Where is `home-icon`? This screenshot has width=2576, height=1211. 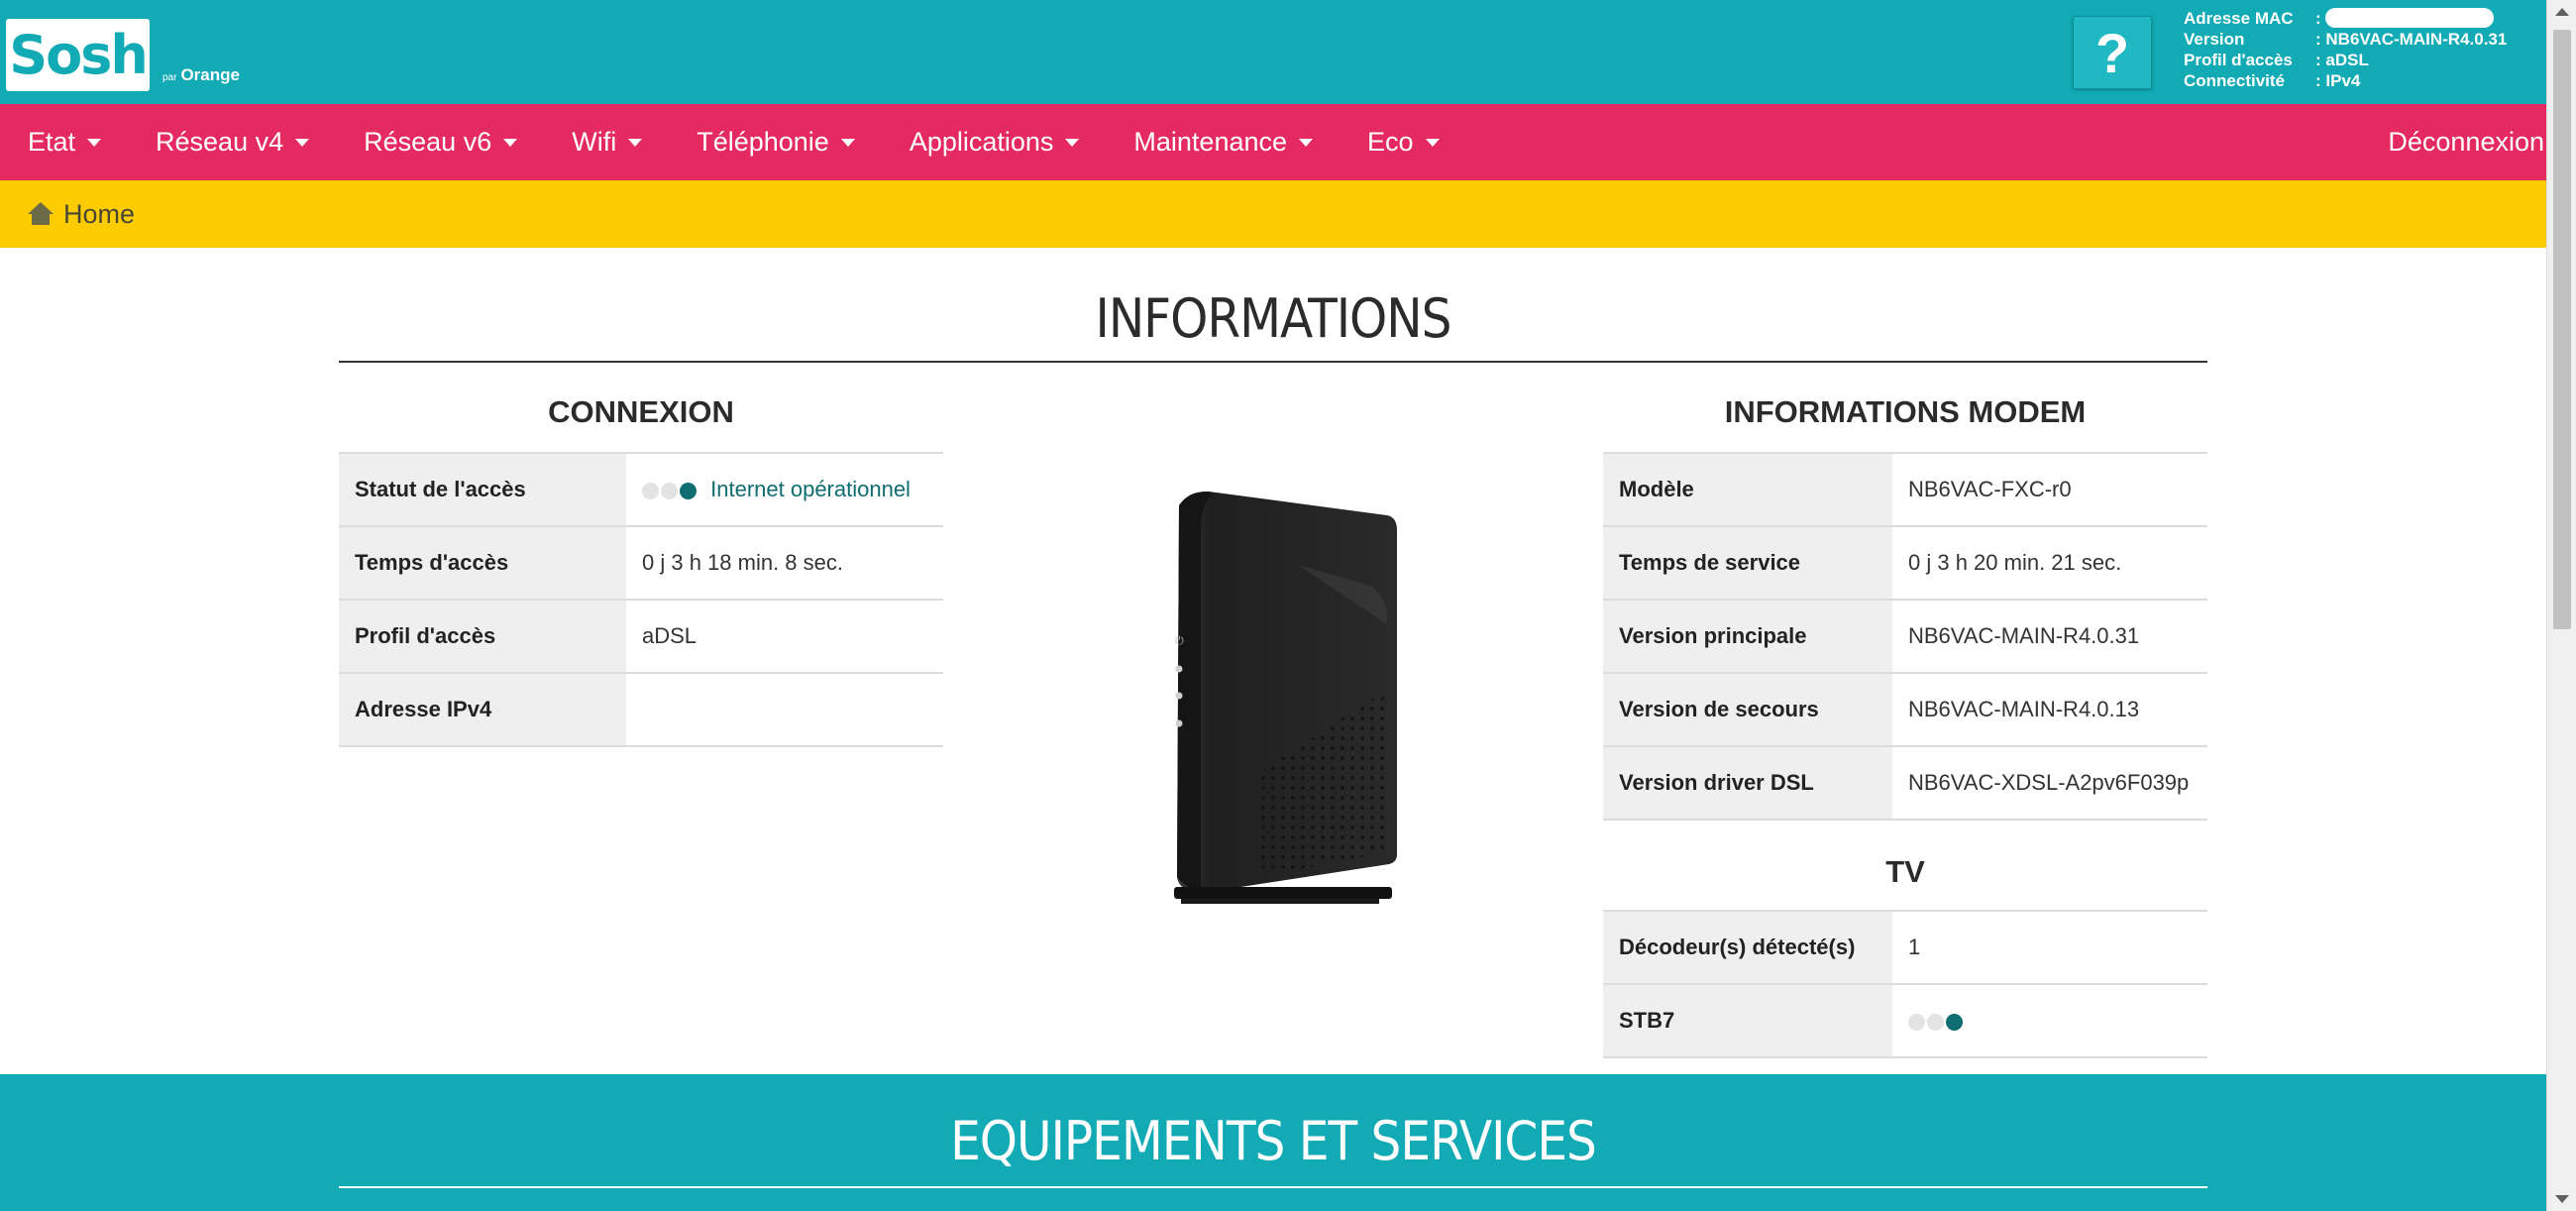 home-icon is located at coordinates (41, 214).